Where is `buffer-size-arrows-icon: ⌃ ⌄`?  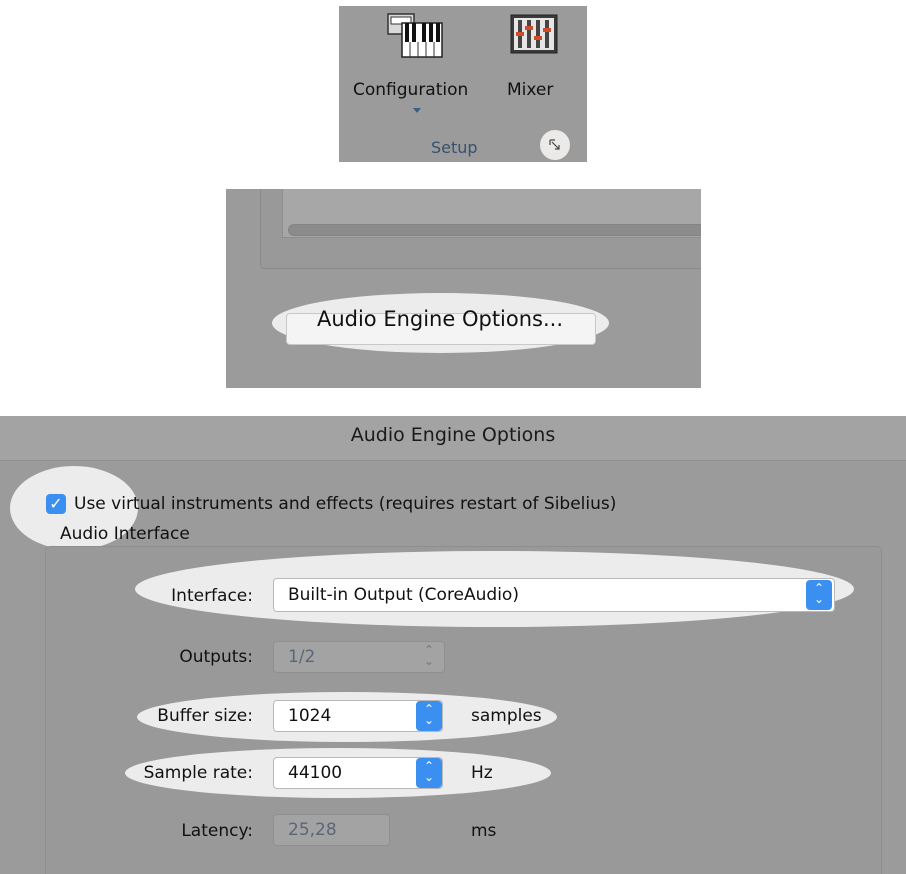 buffer-size-arrows-icon: ⌃ ⌄ is located at coordinates (429, 716).